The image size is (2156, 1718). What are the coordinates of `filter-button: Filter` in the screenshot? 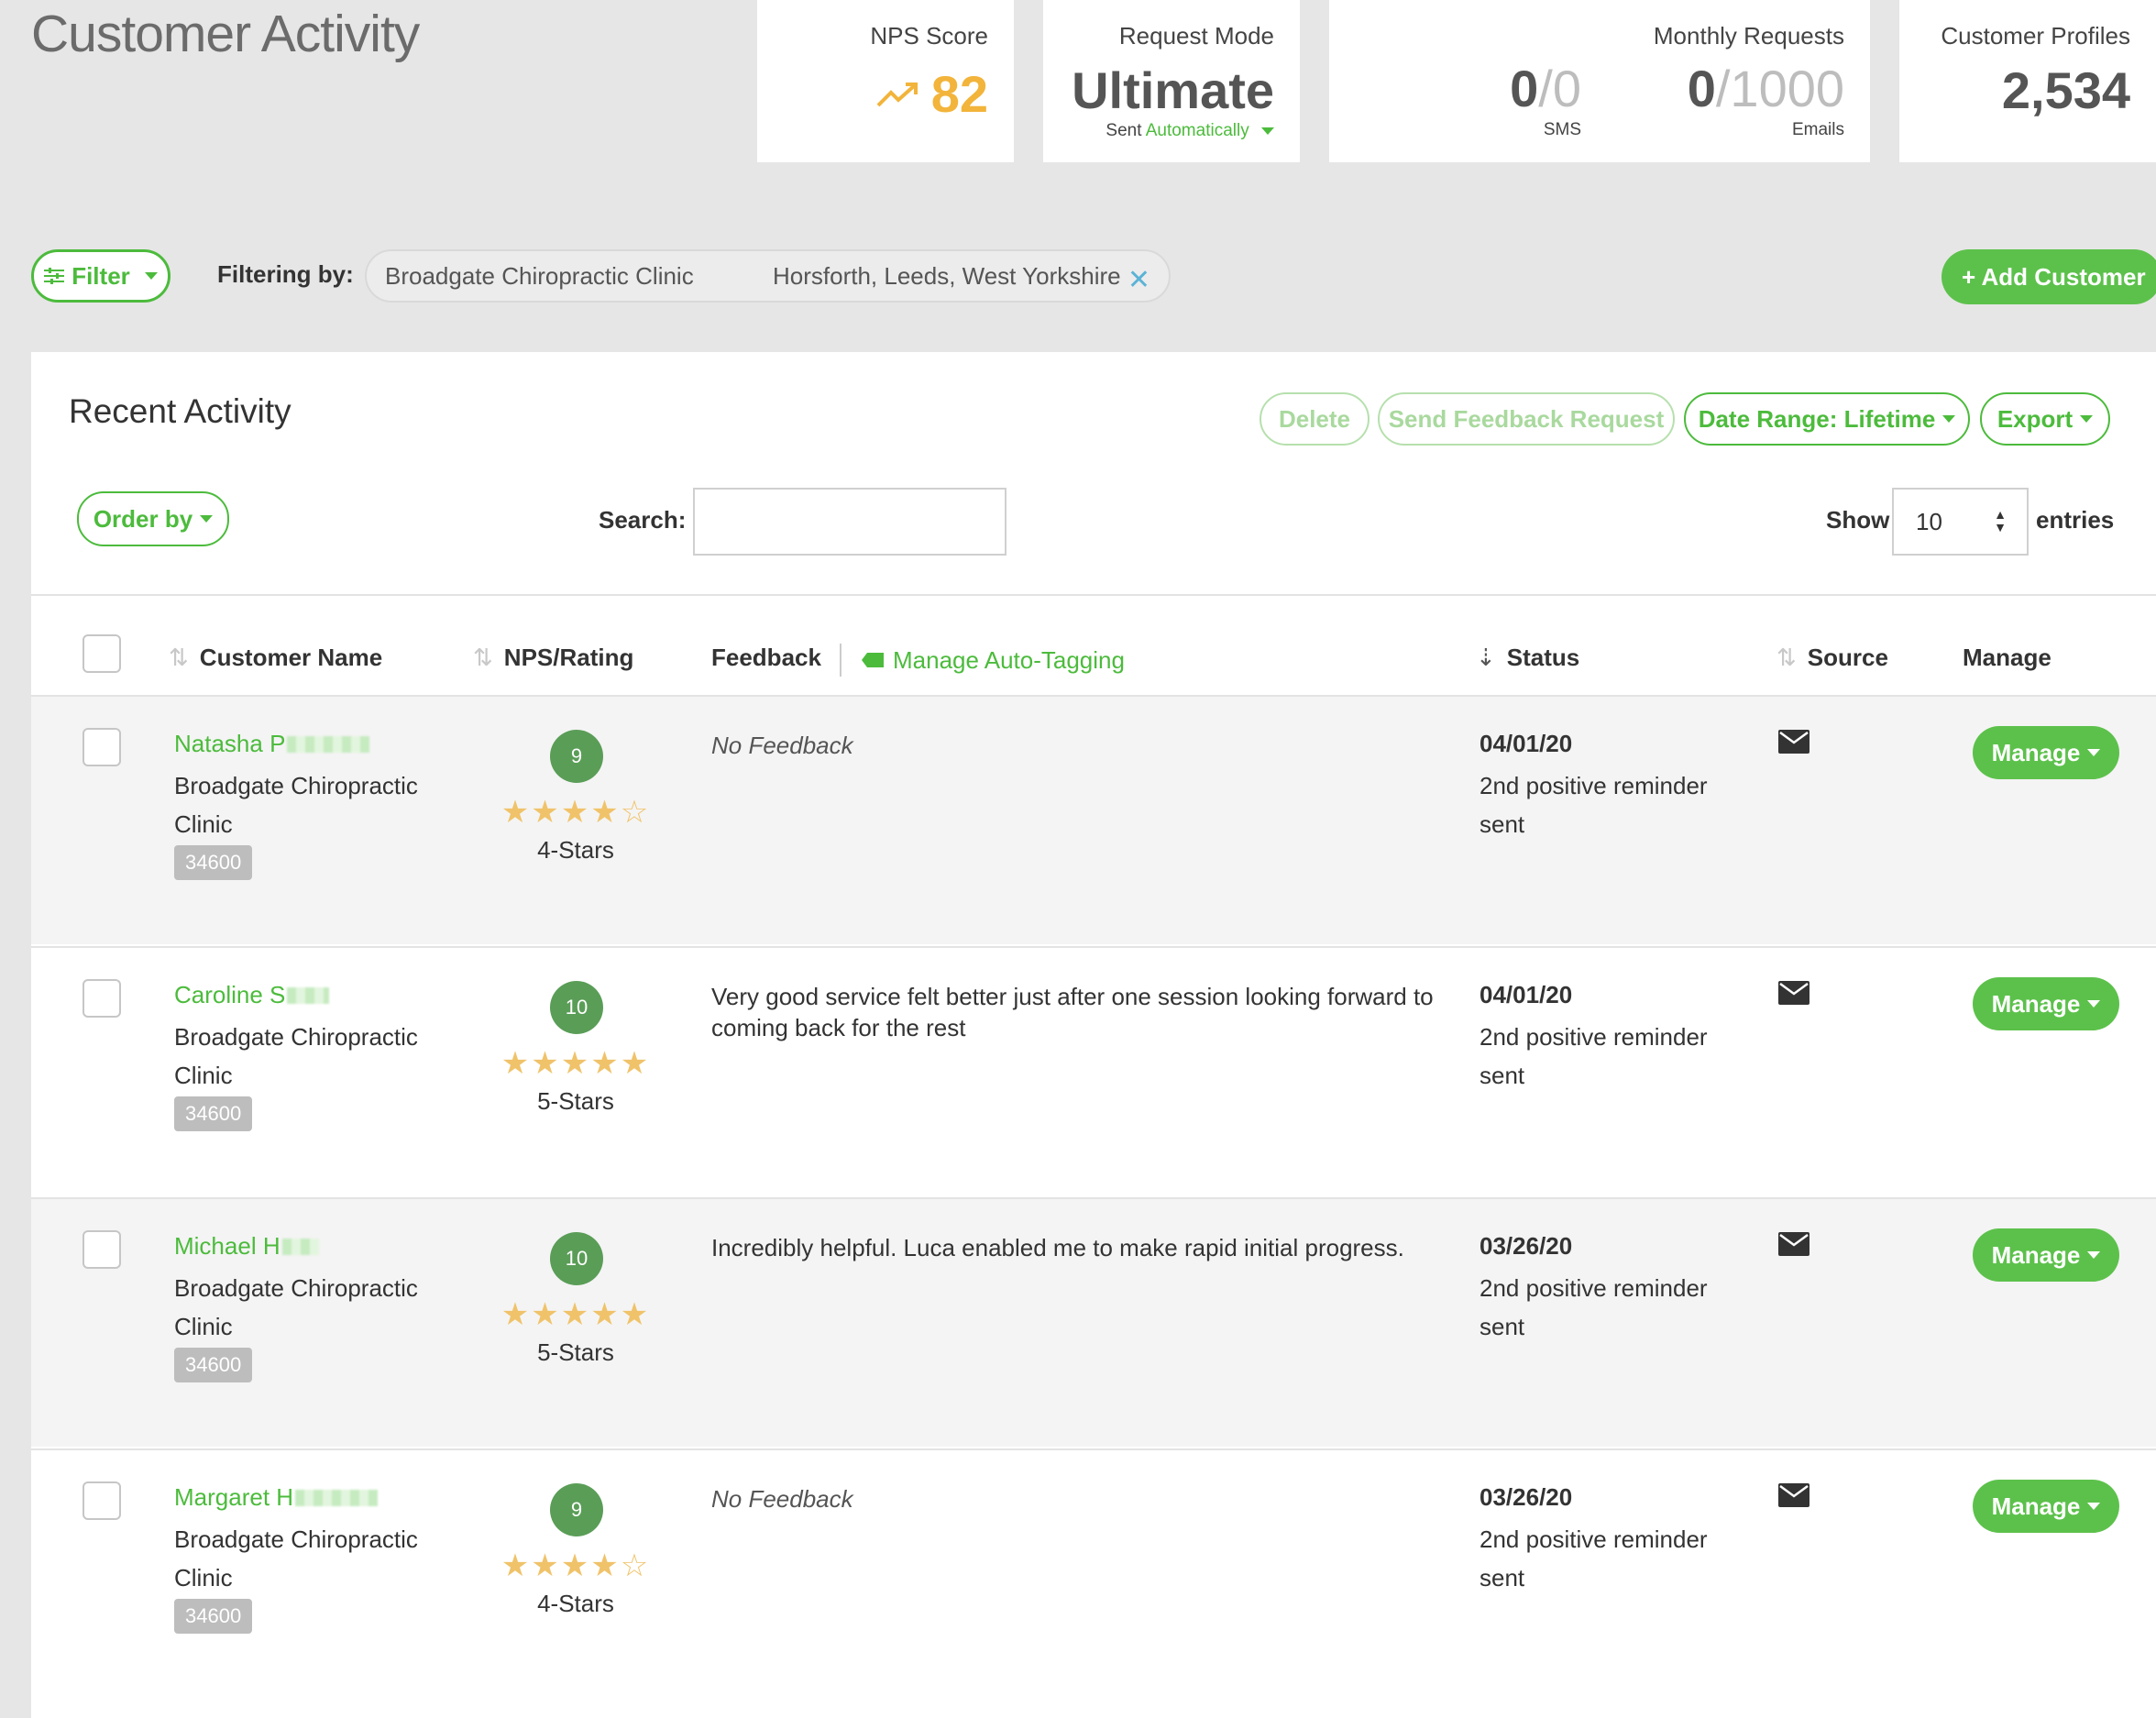 It's located at (100, 276).